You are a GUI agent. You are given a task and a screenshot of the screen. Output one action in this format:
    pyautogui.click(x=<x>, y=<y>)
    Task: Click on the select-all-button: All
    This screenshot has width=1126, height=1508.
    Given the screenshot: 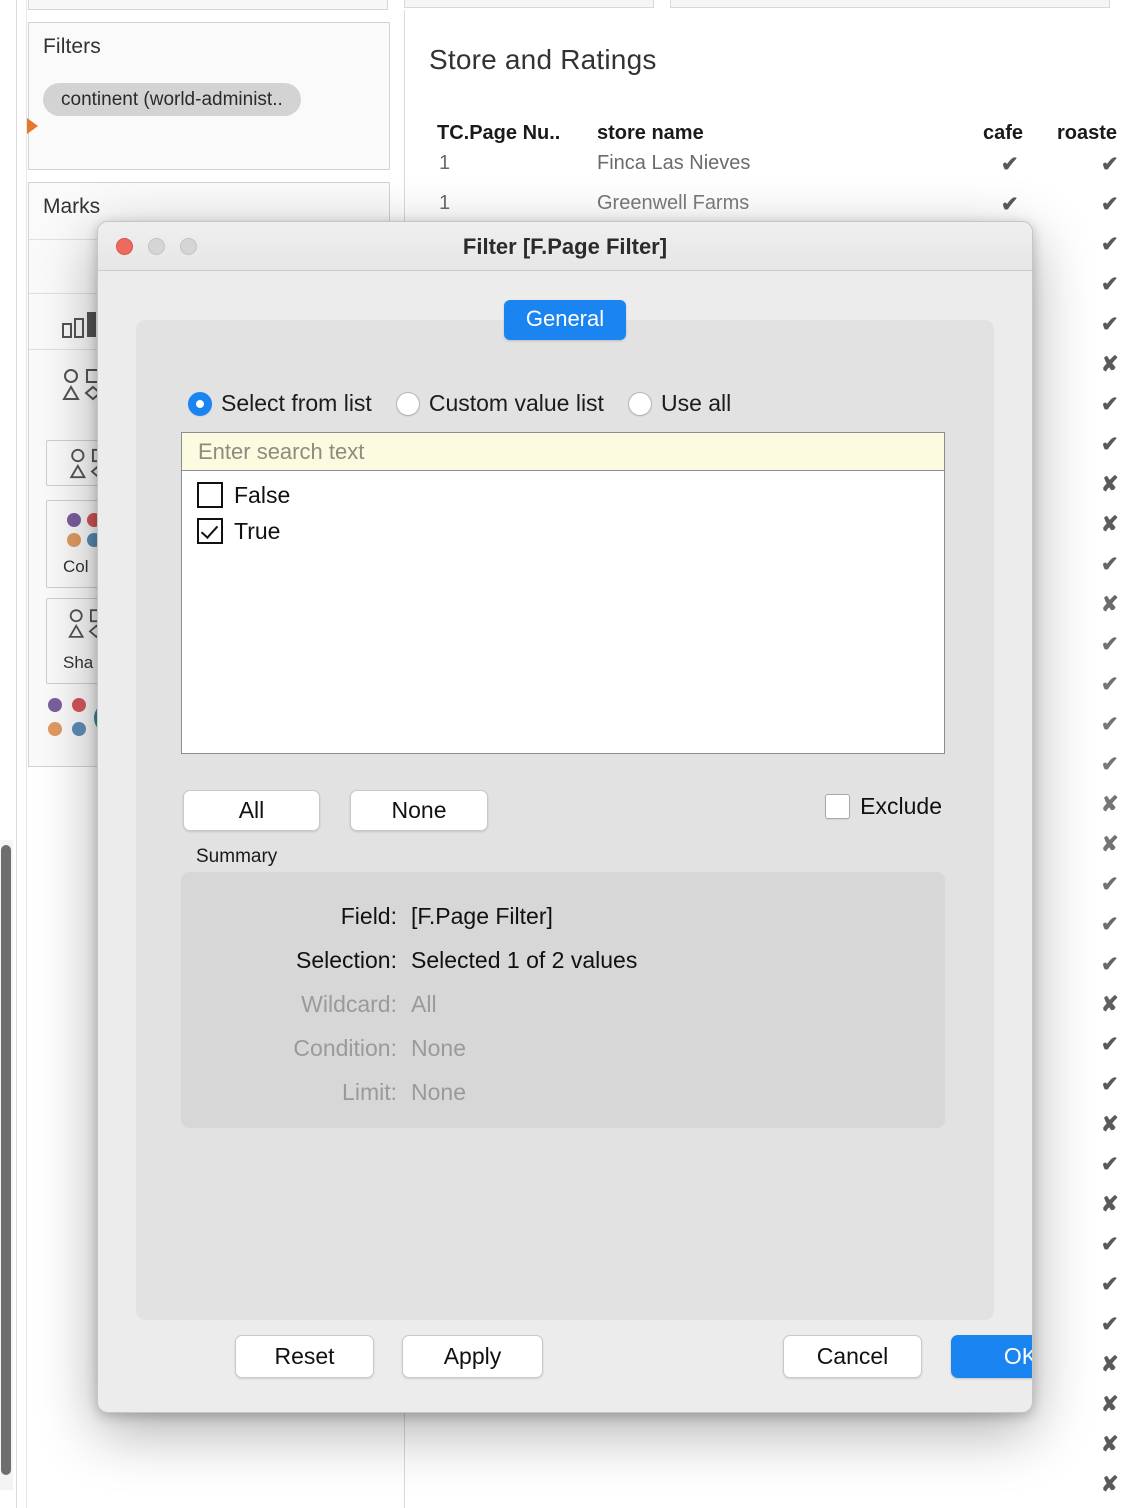 What is the action you would take?
    pyautogui.click(x=251, y=810)
    